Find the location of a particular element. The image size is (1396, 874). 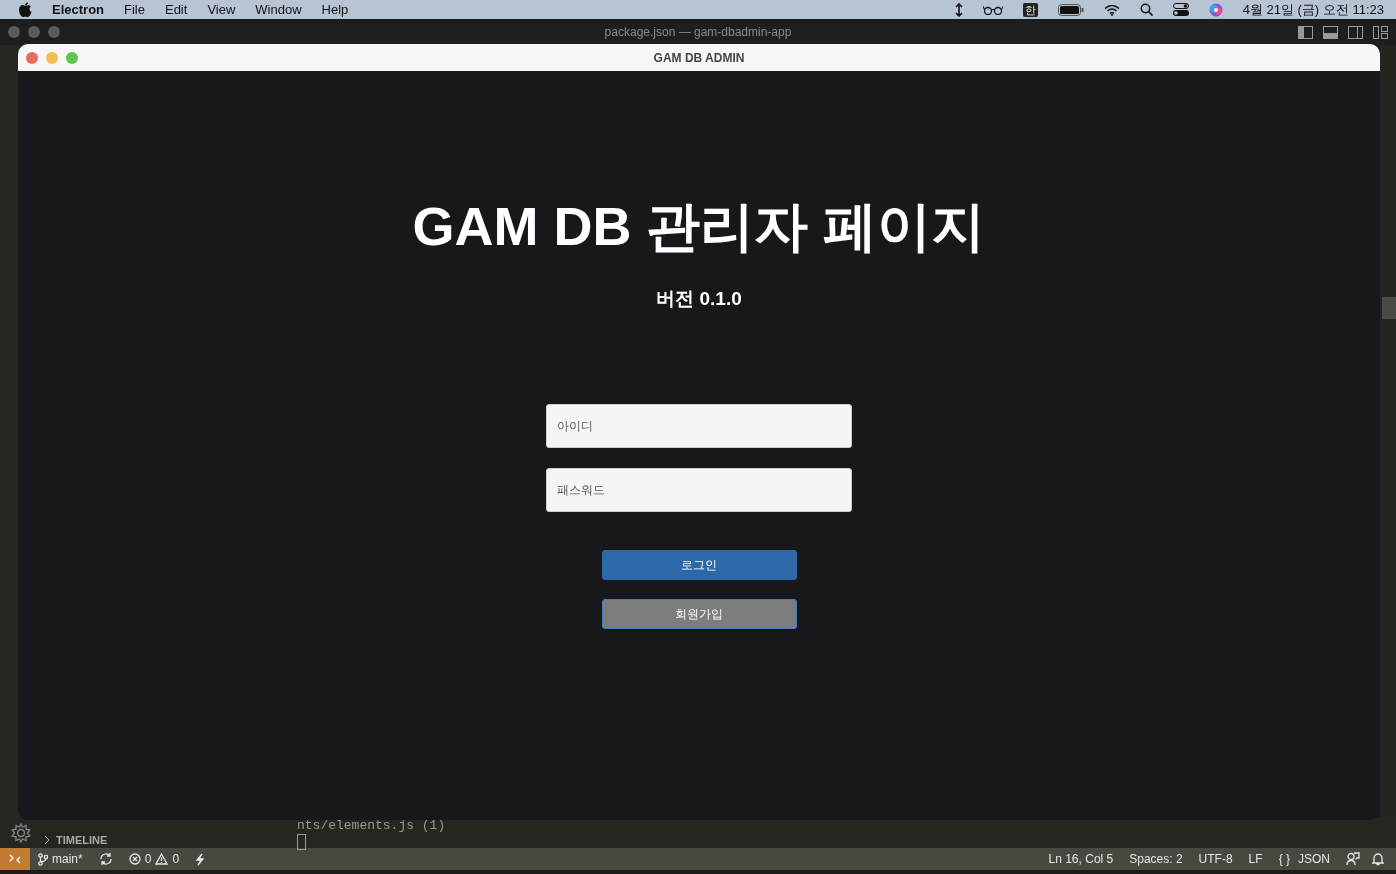

sidebar-toggle-icon is located at coordinates (1305, 32).